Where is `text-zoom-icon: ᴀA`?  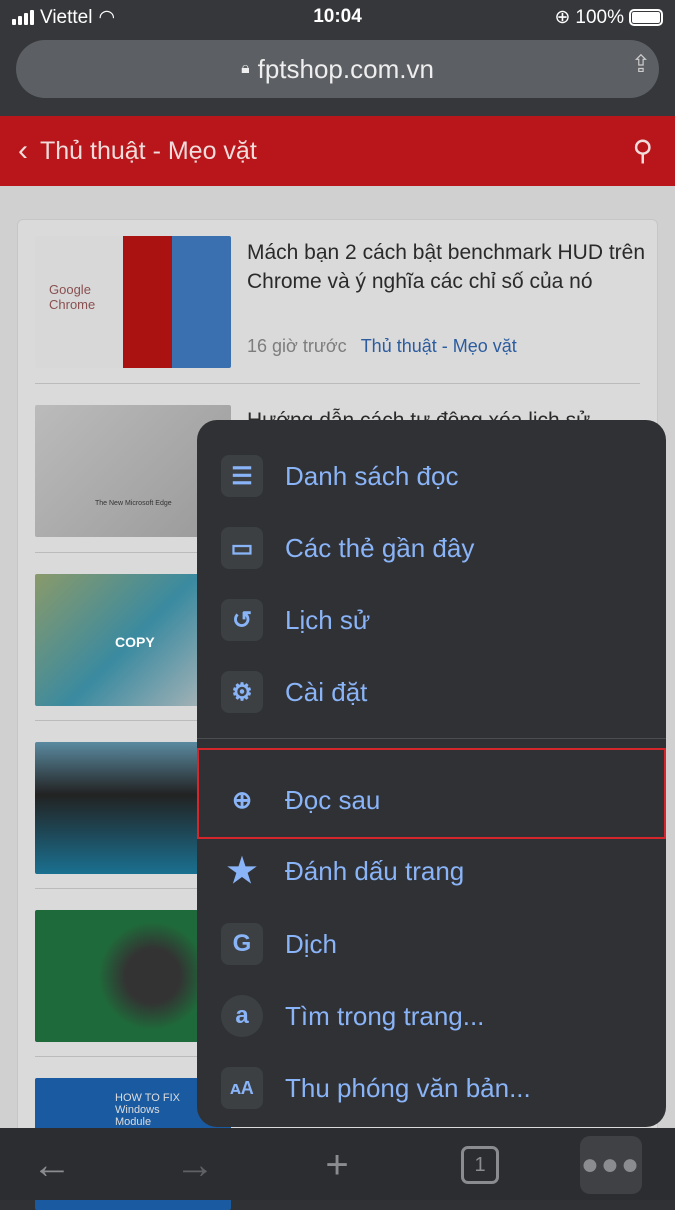
text-zoom-icon: ᴀA is located at coordinates (242, 1088).